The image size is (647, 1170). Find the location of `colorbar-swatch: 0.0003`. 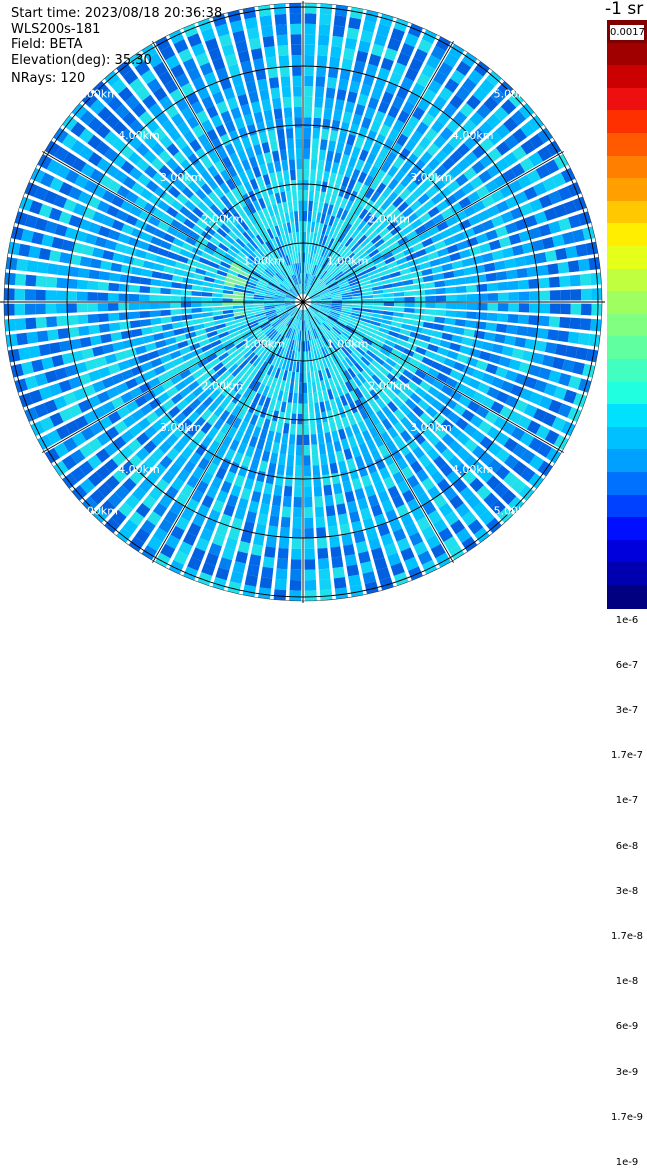

colorbar-swatch: 0.0003 is located at coordinates (627, 131).